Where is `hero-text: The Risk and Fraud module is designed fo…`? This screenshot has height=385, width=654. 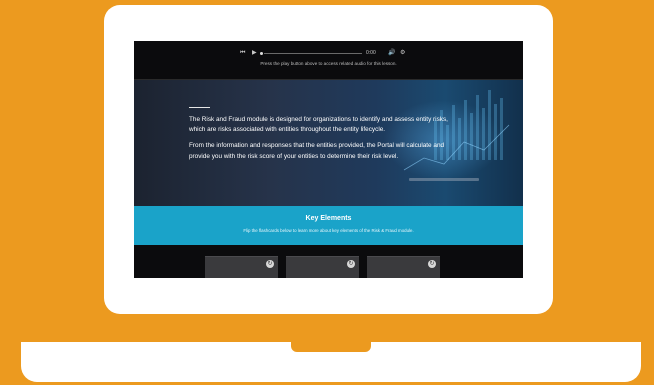 hero-text: The Risk and Fraud module is designed fo… is located at coordinates (324, 141).